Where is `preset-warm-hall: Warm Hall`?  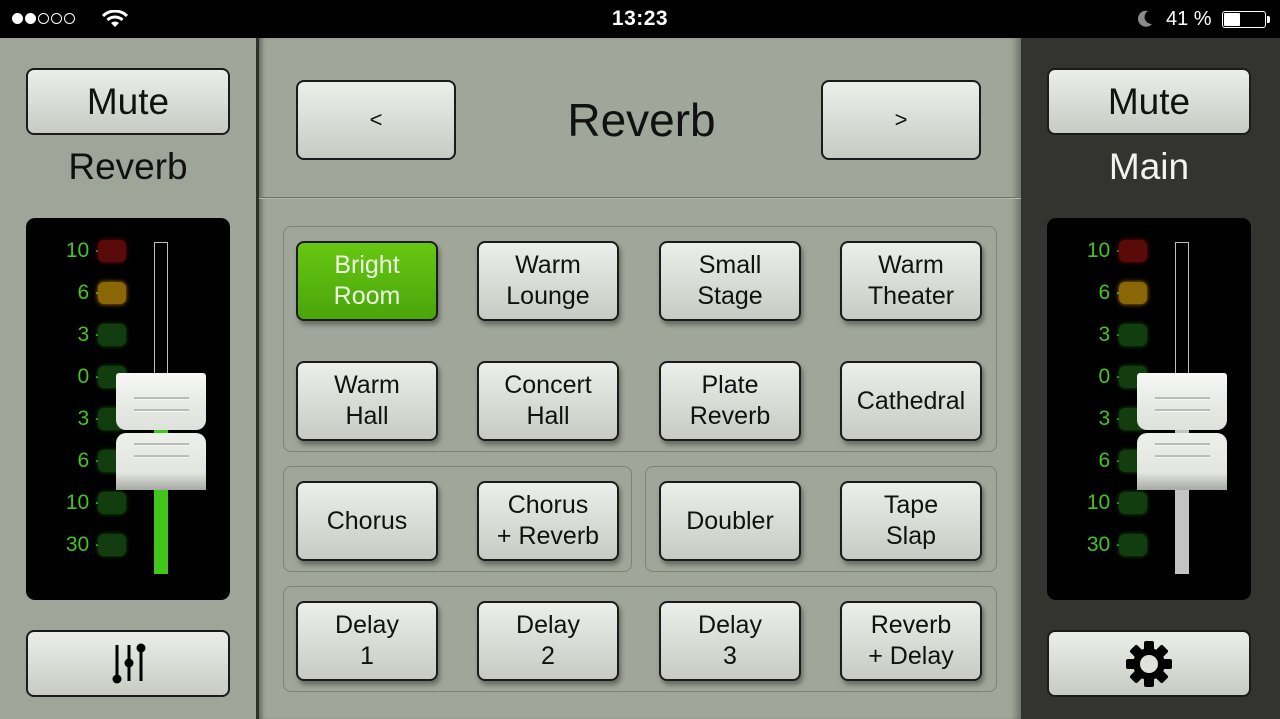 preset-warm-hall: Warm Hall is located at coordinates (367, 401).